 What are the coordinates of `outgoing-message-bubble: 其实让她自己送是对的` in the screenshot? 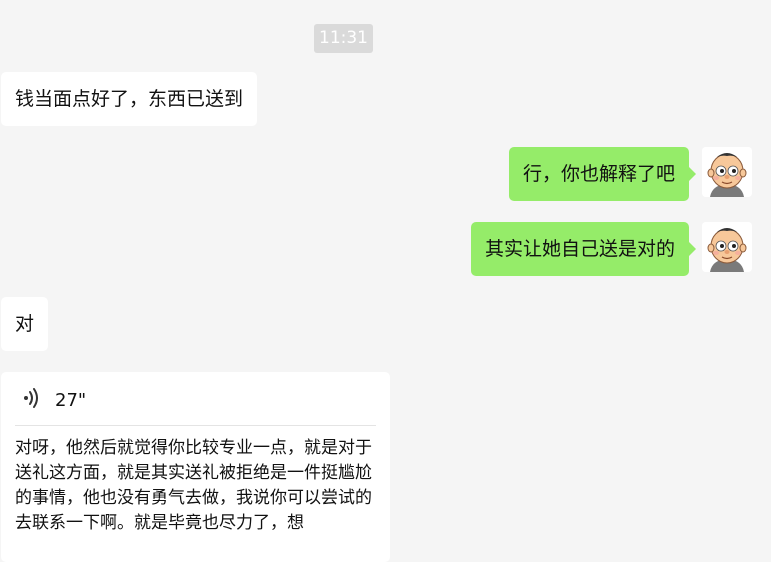 It's located at (583, 249).